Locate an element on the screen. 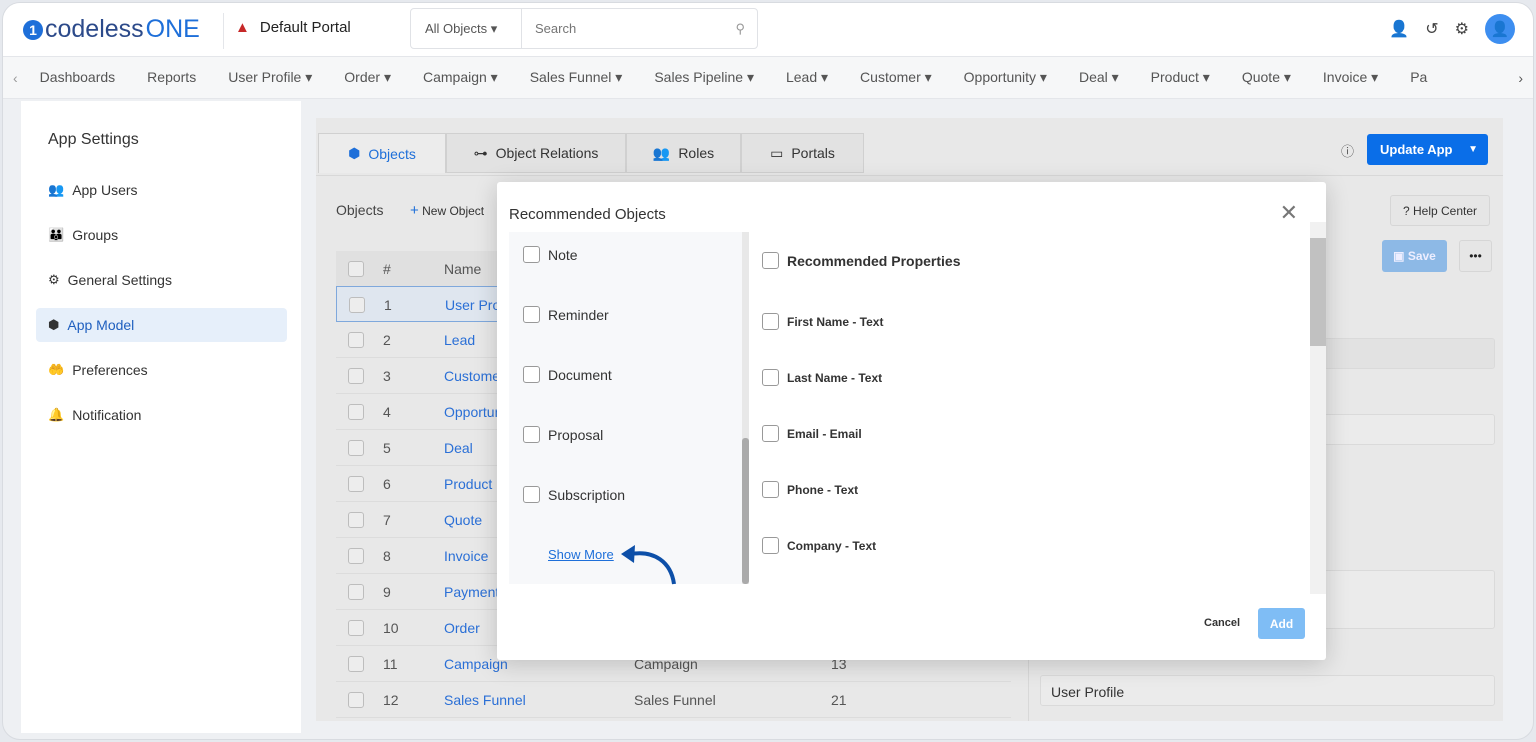 The width and height of the screenshot is (1536, 742). nav-scroll-right: › is located at coordinates (1520, 78).